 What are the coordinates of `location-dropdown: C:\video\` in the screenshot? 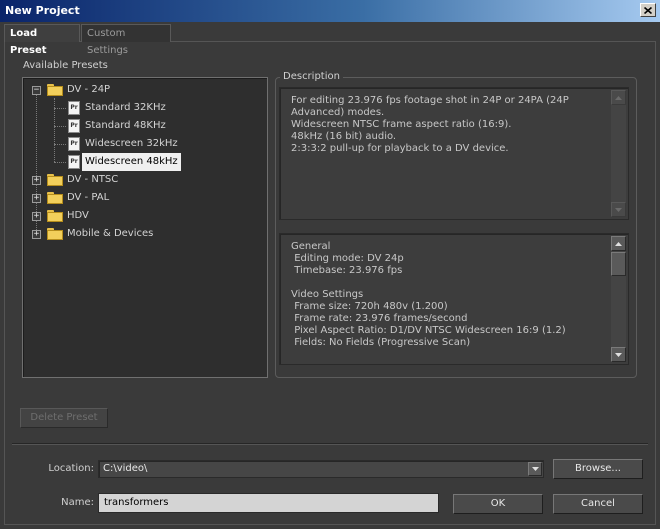 It's located at (321, 469).